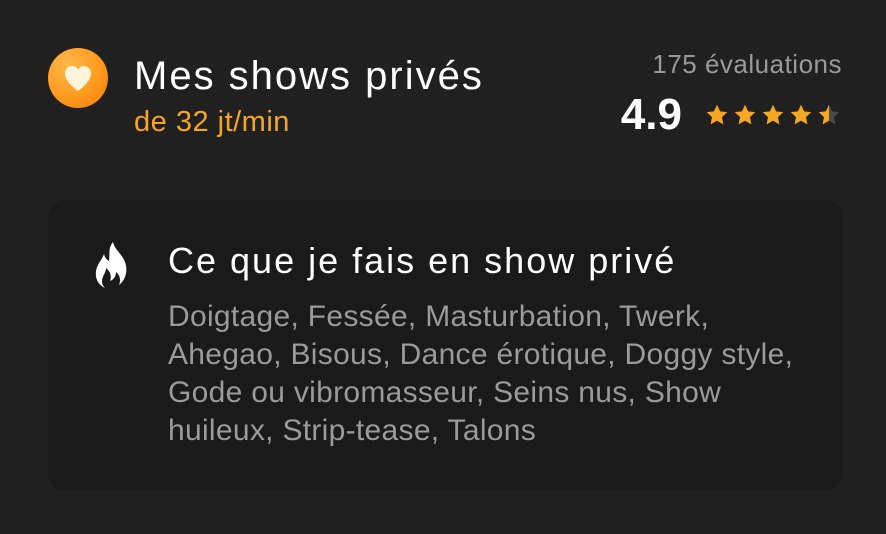 This screenshot has width=886, height=534. Describe the element at coordinates (309, 76) in the screenshot. I see `page-title: Mes shows privés` at that location.